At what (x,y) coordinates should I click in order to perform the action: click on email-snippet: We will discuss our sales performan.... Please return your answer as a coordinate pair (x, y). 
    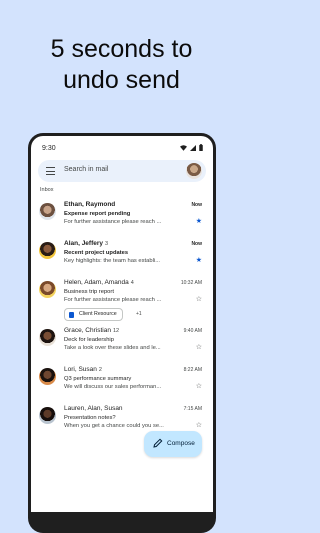
    Looking at the image, I should click on (113, 387).